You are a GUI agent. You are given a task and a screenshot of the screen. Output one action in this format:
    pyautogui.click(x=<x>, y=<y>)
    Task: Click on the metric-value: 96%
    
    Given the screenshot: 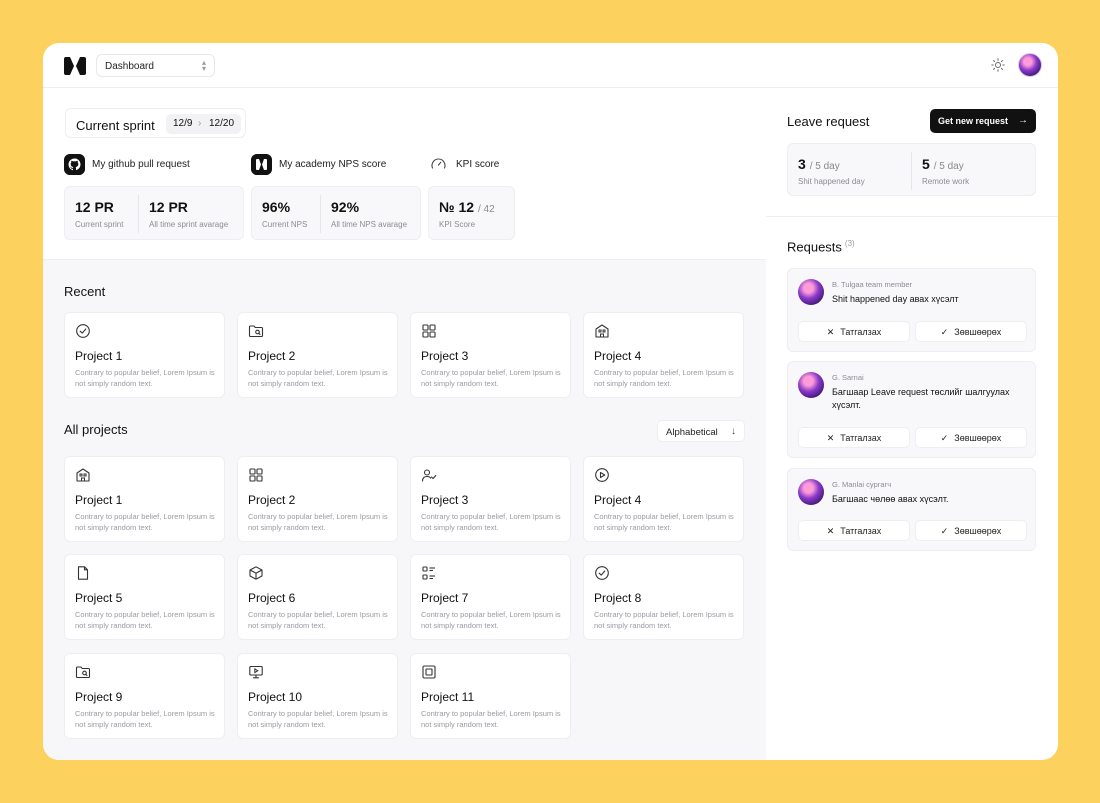 What is the action you would take?
    pyautogui.click(x=276, y=207)
    